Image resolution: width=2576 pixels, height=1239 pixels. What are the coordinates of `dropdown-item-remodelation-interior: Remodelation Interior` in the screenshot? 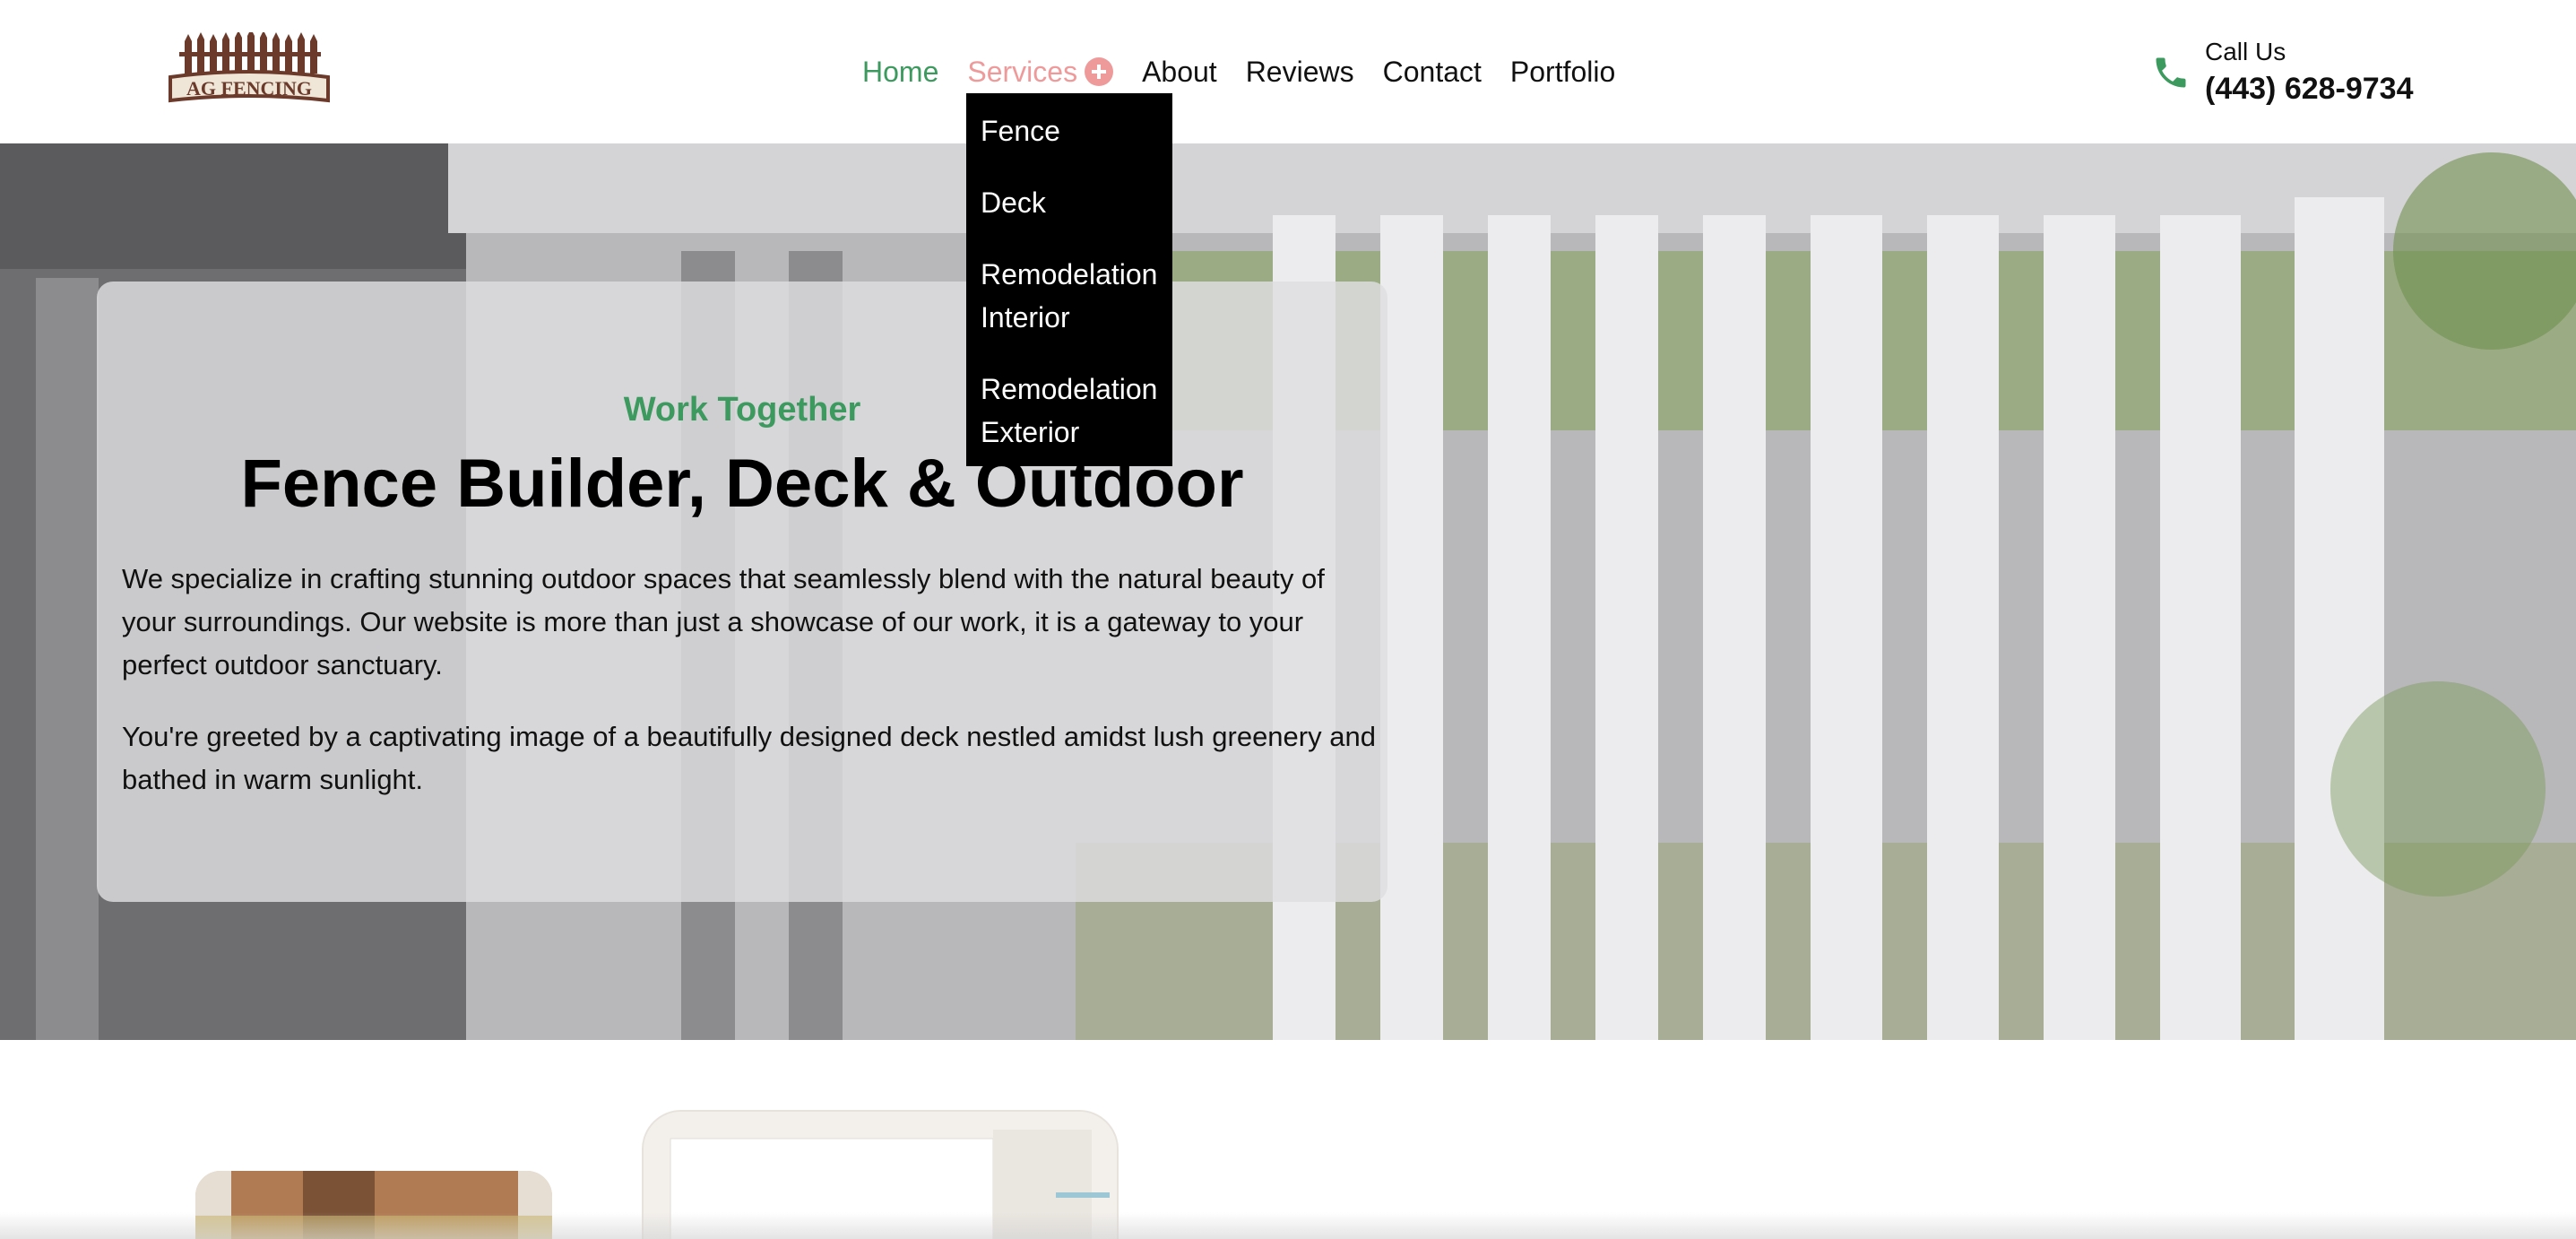 It's located at (1069, 296).